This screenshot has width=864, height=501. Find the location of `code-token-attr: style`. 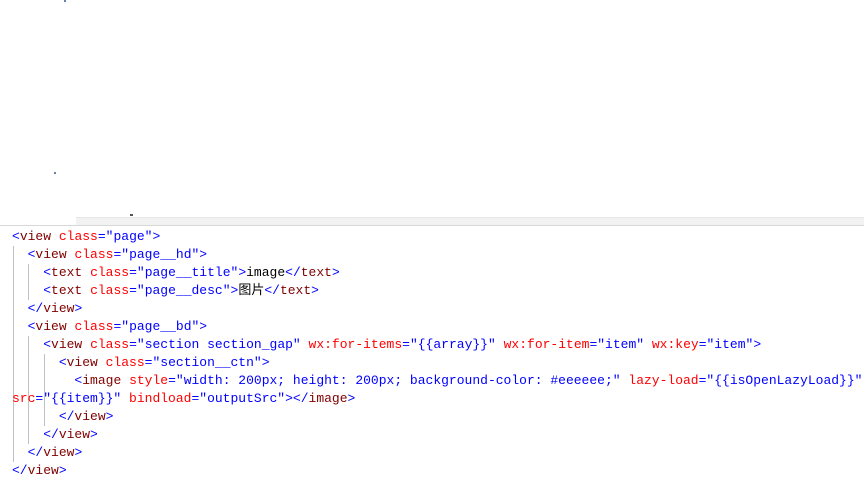

code-token-attr: style is located at coordinates (149, 380).